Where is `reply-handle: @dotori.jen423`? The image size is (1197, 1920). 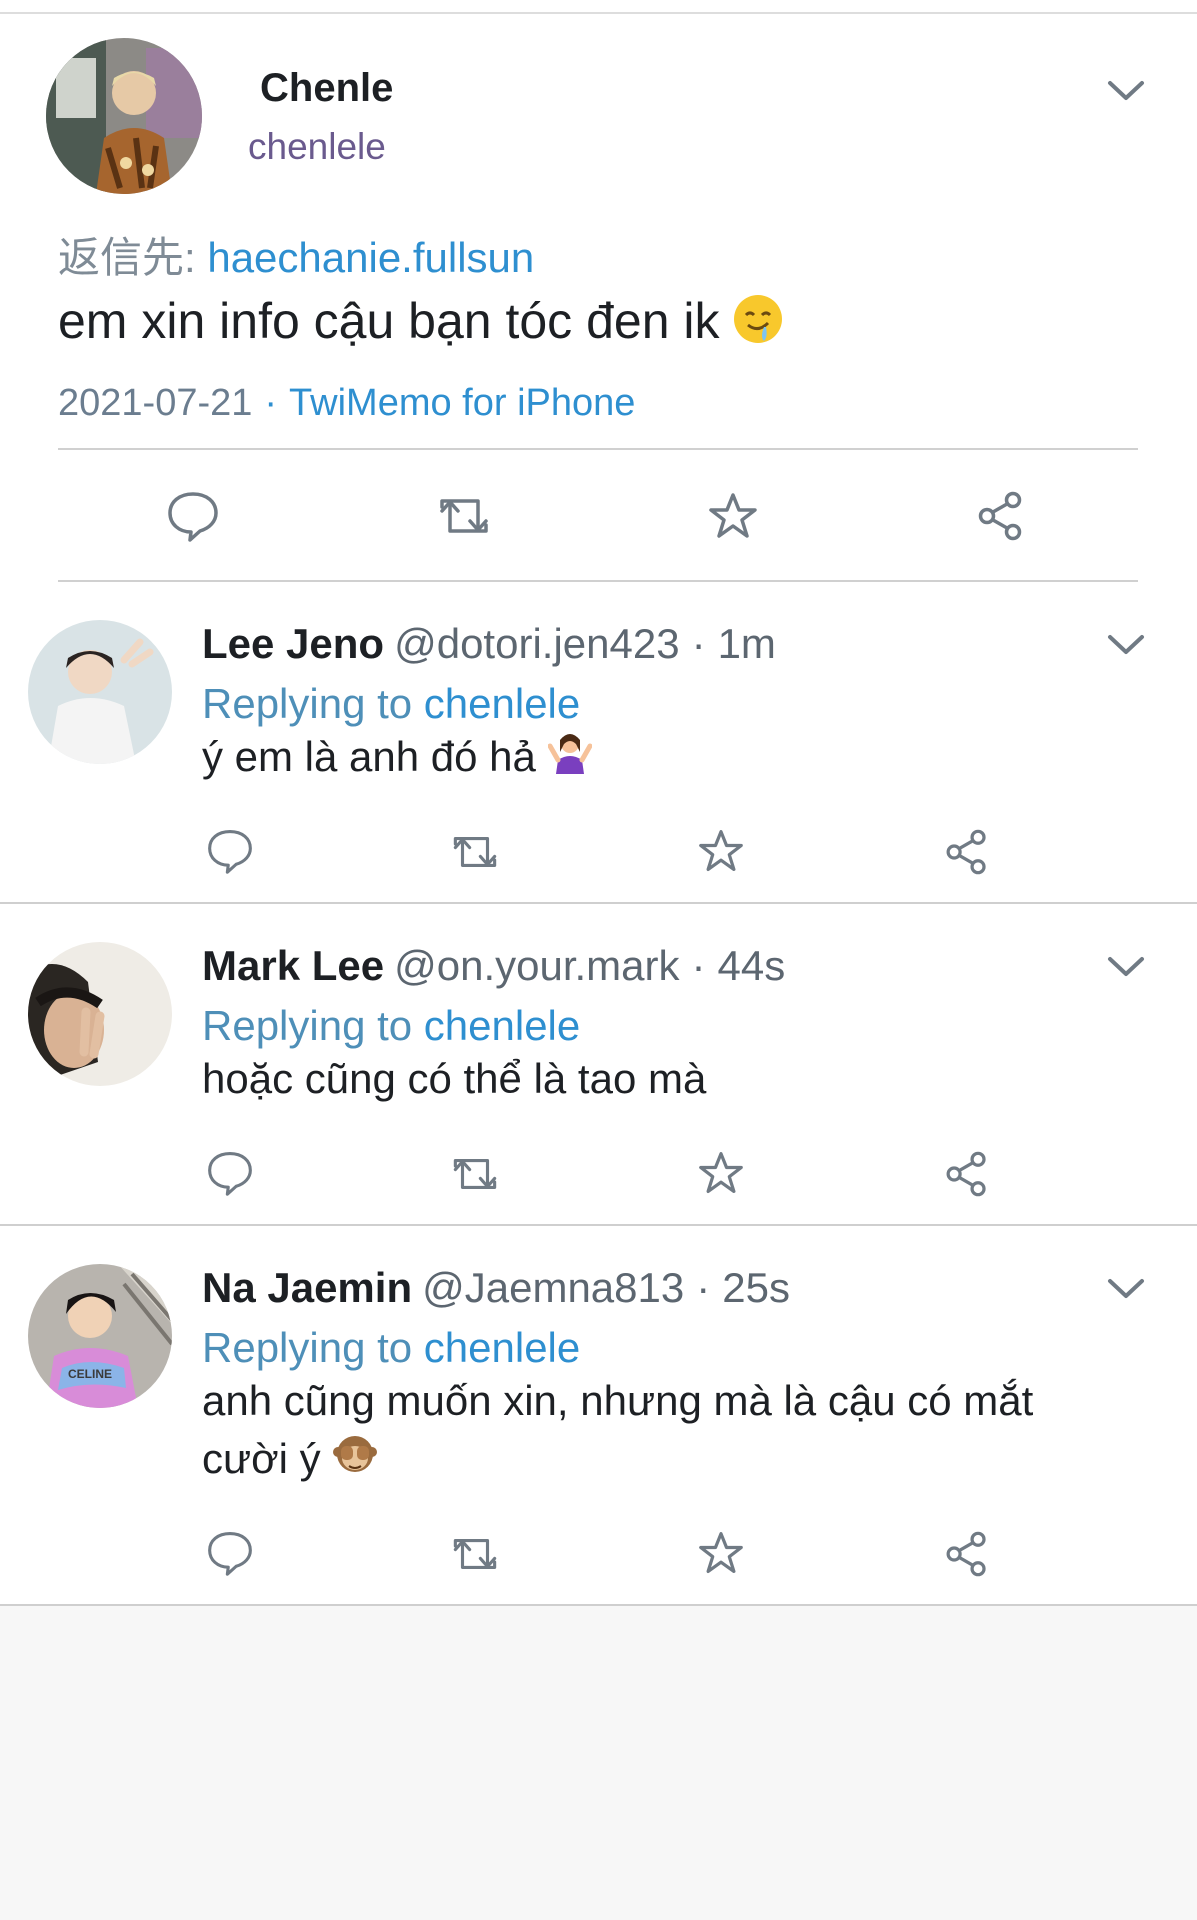 reply-handle: @dotori.jen423 is located at coordinates (537, 643).